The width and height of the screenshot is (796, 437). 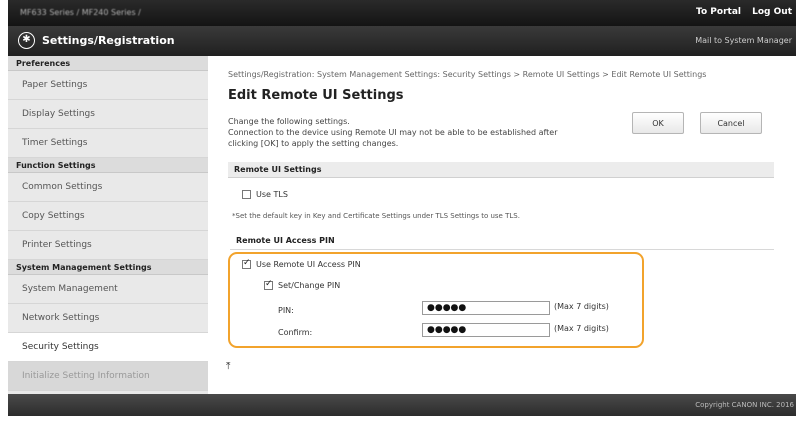 What do you see at coordinates (309, 285) in the screenshot?
I see `set-change-pin-label: Set/Change PIN` at bounding box center [309, 285].